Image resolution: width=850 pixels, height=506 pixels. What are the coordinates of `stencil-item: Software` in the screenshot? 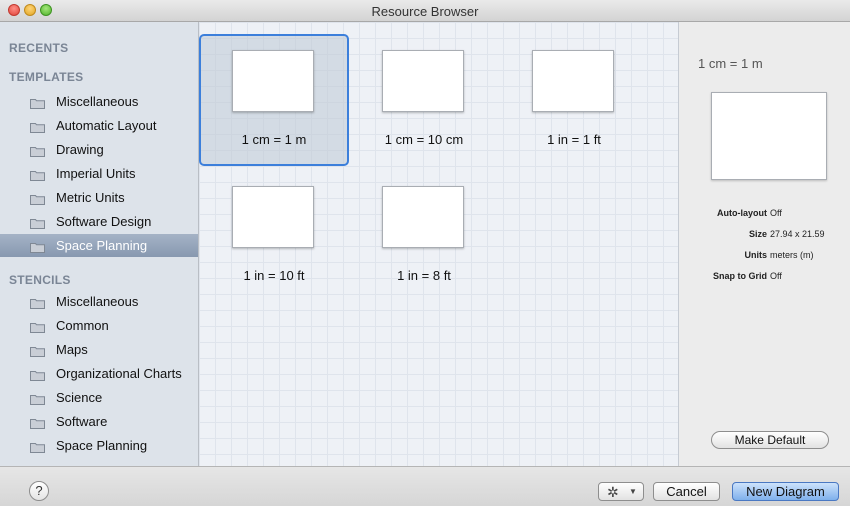 It's located at (99, 421).